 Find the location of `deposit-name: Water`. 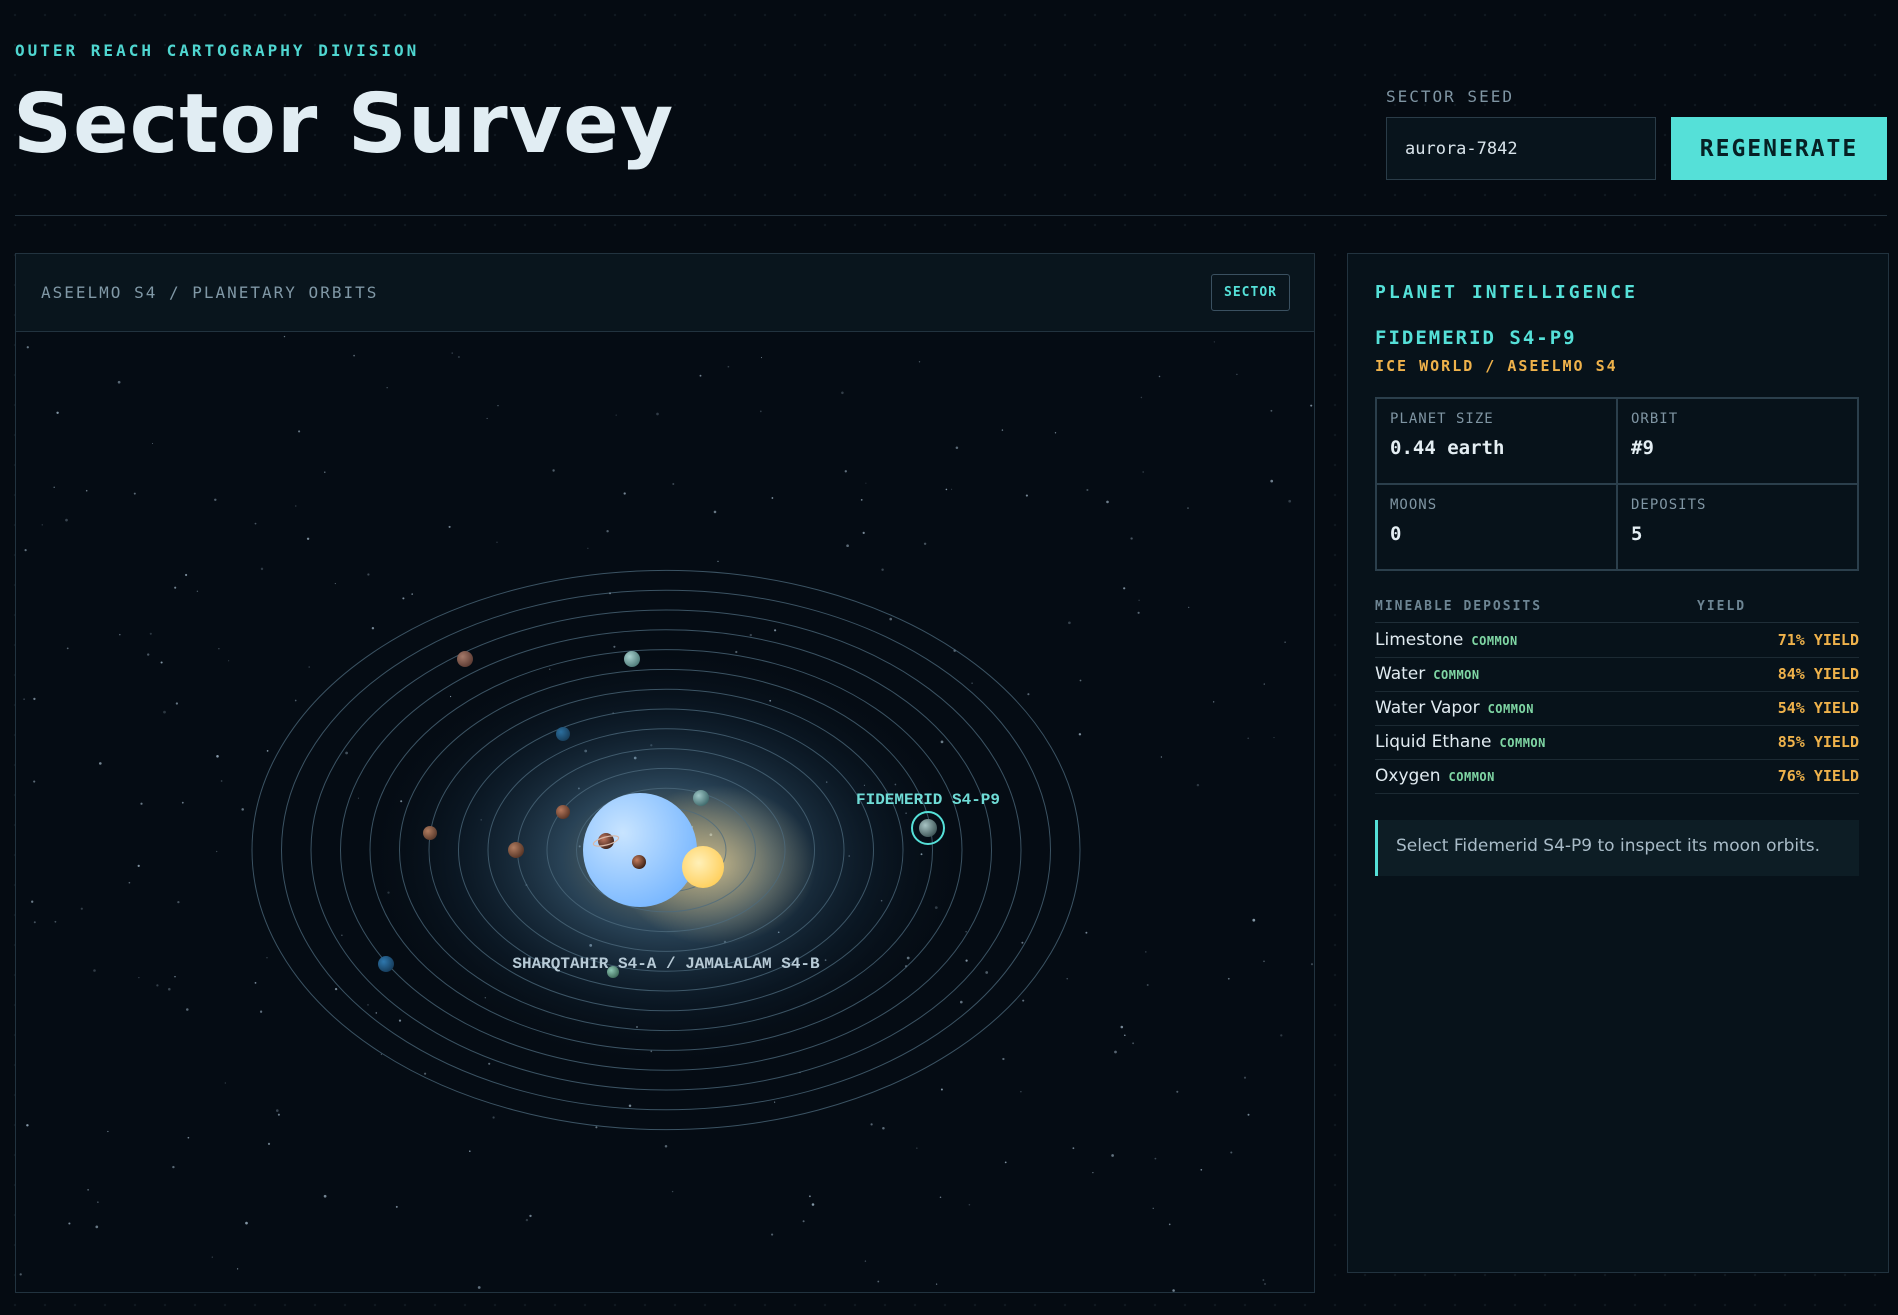

deposit-name: Water is located at coordinates (1400, 674).